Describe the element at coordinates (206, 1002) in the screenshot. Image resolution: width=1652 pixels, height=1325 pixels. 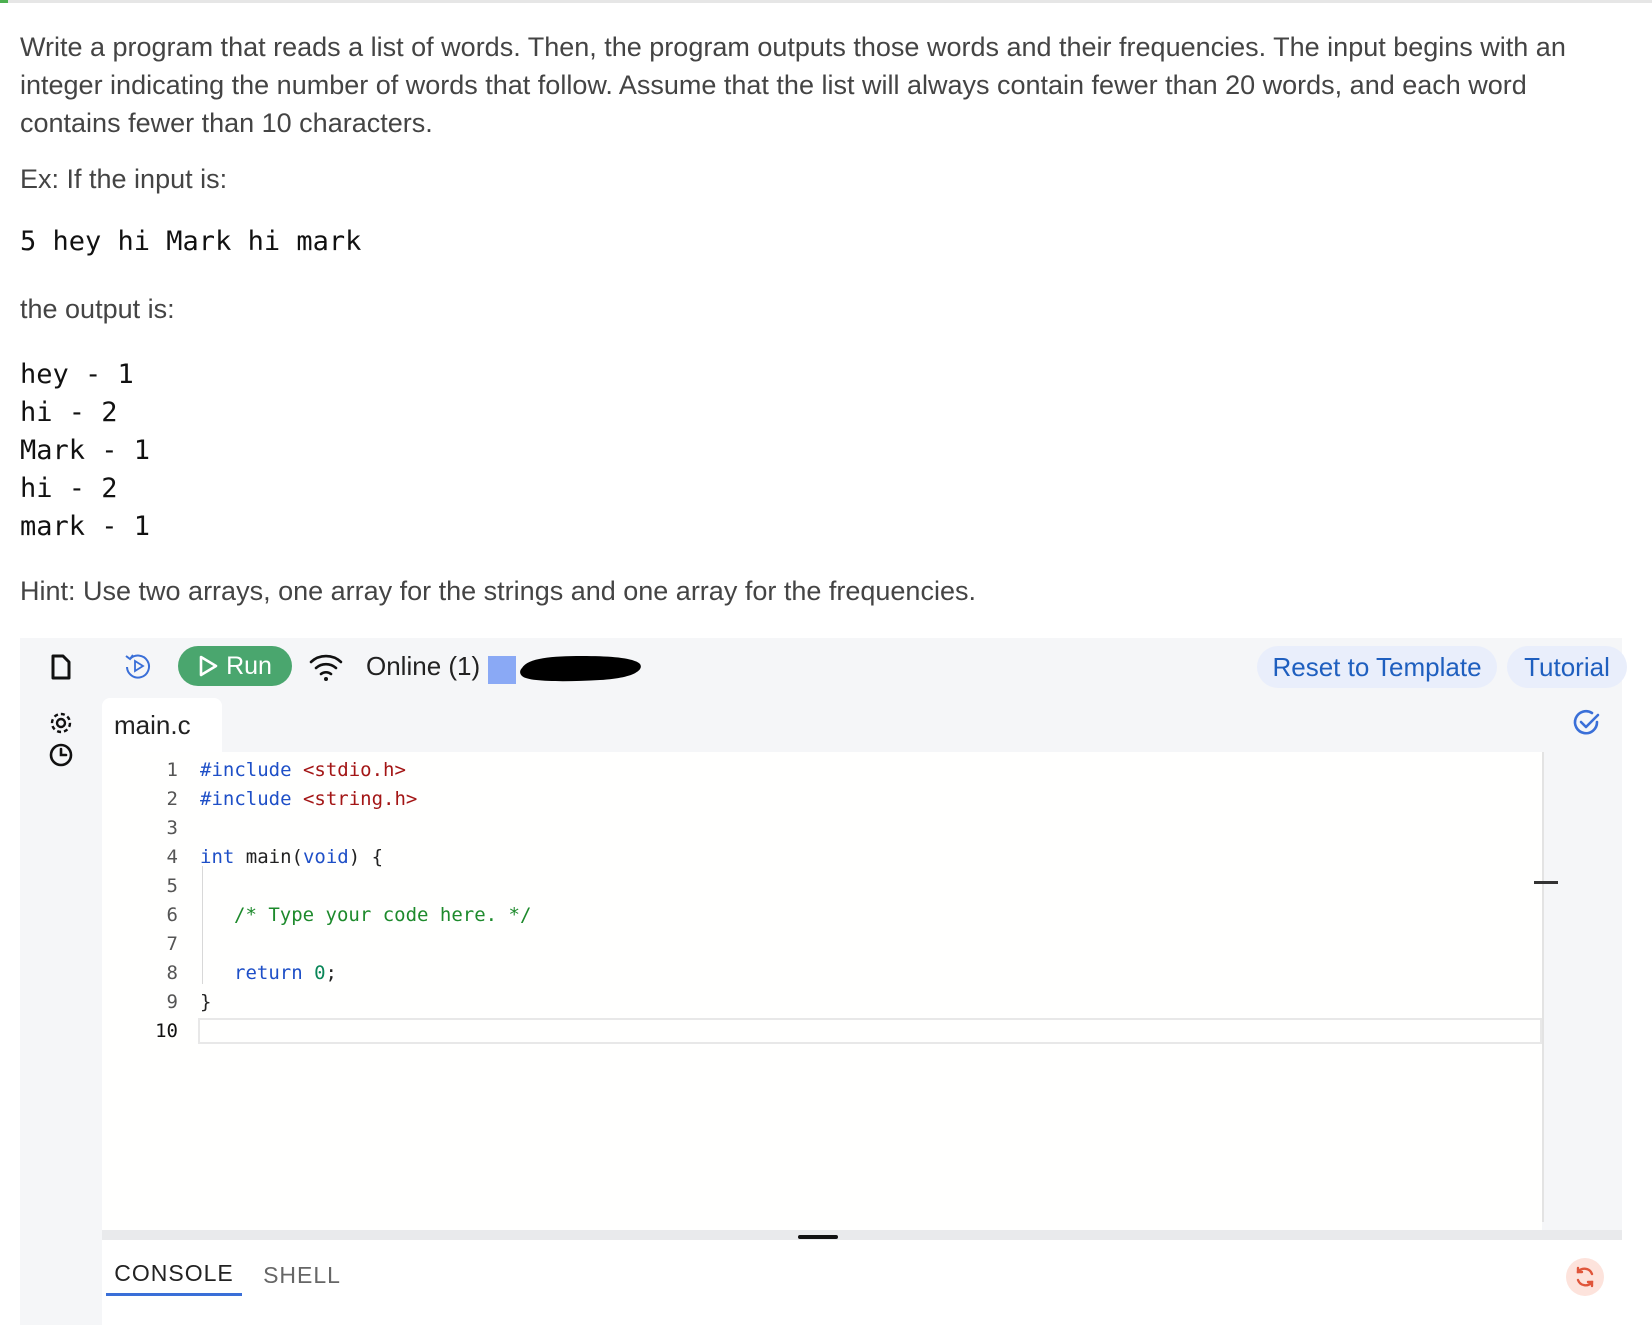
I see `code-line: }` at that location.